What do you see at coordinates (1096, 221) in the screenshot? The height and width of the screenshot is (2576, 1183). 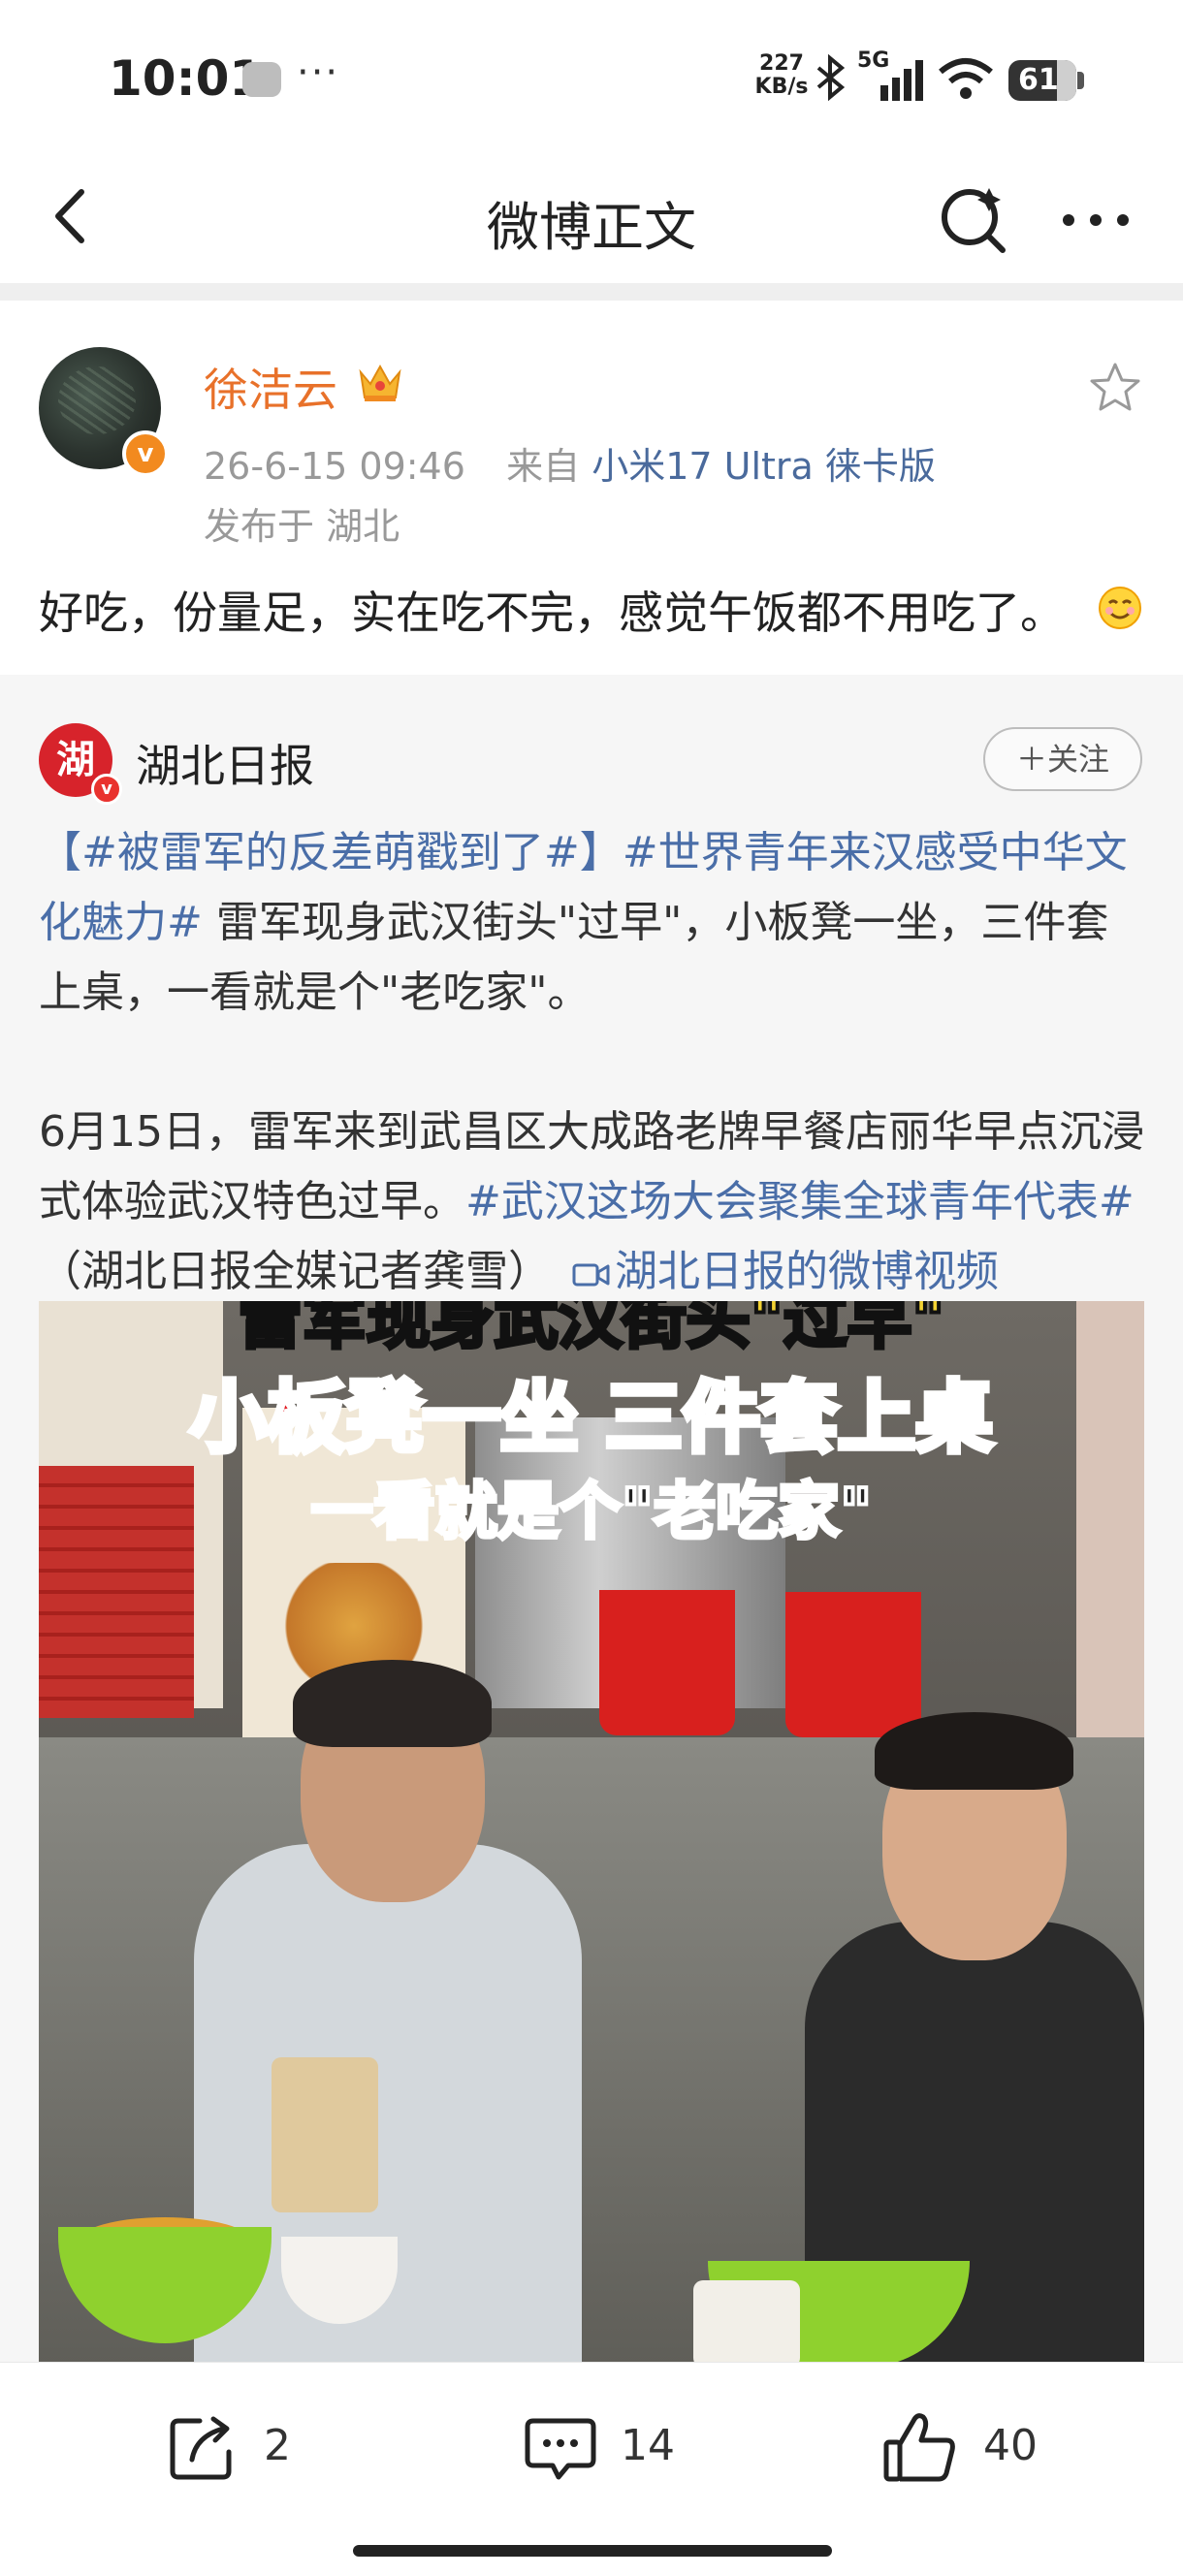 I see `more-options-icon` at bounding box center [1096, 221].